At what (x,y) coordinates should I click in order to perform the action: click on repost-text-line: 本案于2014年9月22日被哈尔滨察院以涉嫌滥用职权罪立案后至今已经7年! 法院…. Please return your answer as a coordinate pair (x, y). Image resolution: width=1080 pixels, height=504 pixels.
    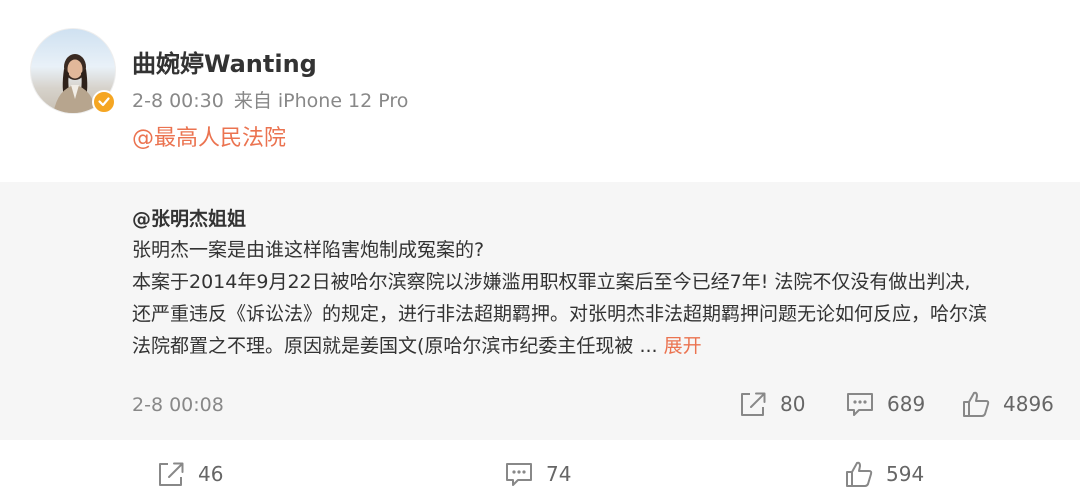
    Looking at the image, I should click on (551, 282).